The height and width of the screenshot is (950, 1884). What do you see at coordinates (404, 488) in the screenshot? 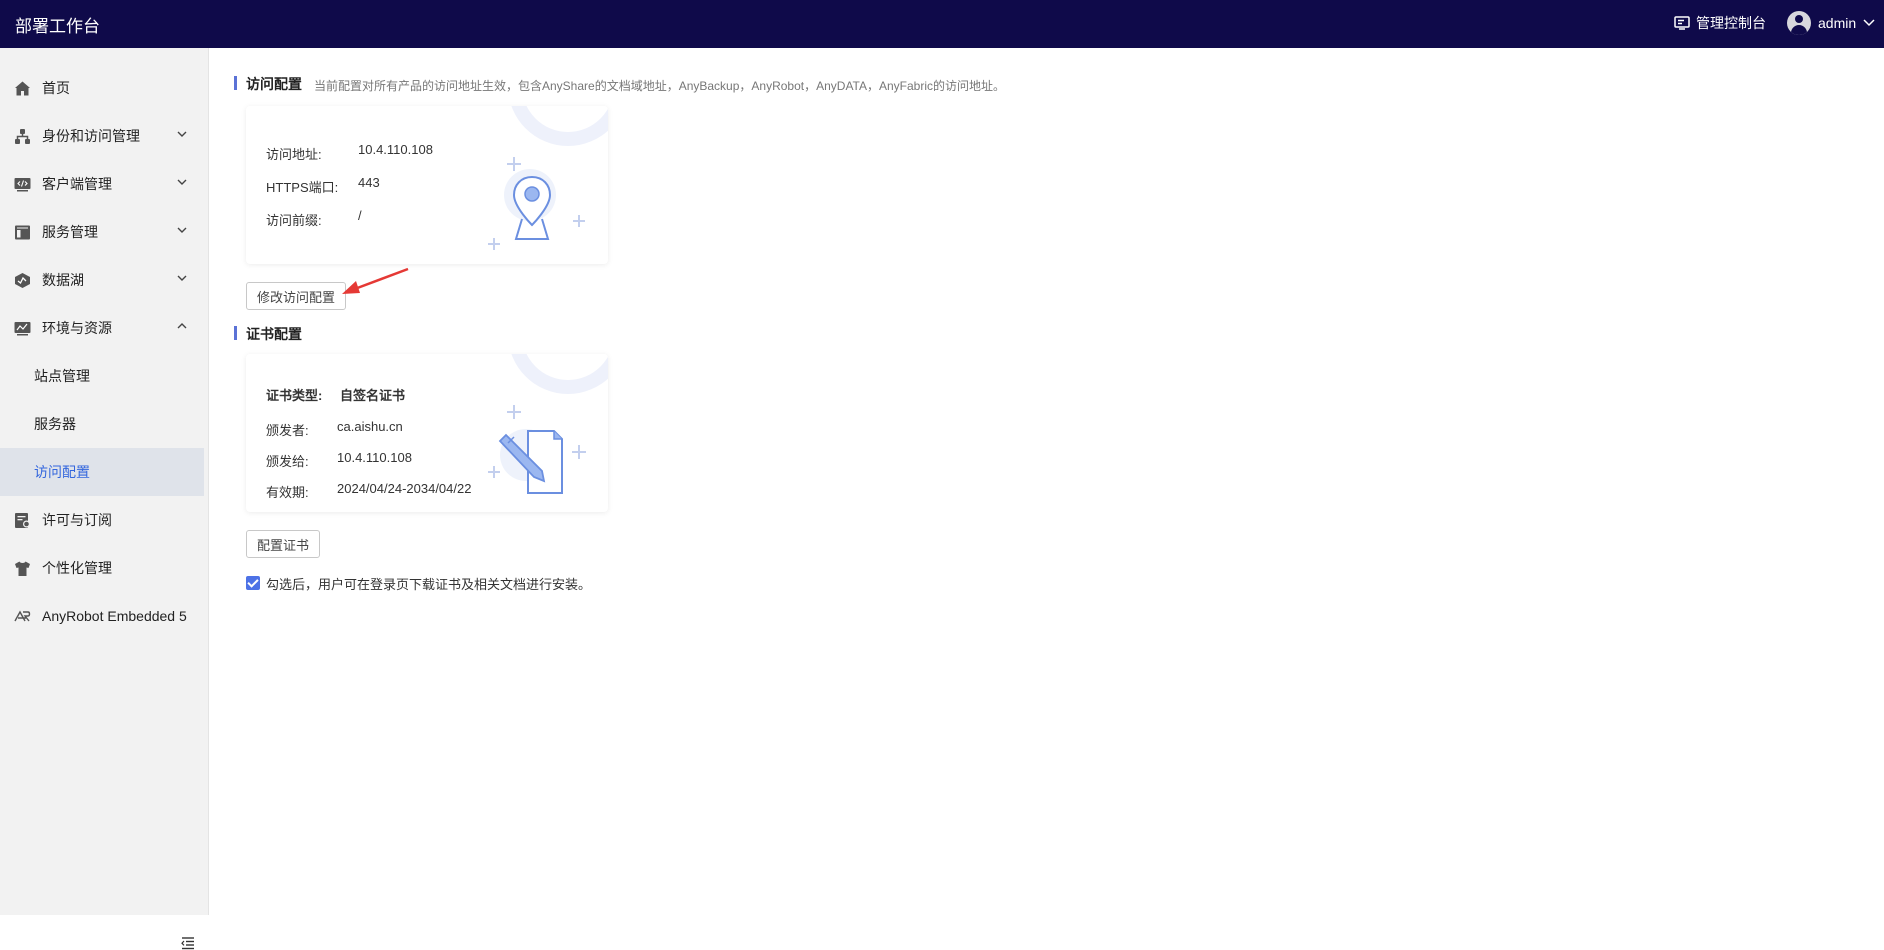
I see `validity-value: 2024/04/24-2034/04/22` at bounding box center [404, 488].